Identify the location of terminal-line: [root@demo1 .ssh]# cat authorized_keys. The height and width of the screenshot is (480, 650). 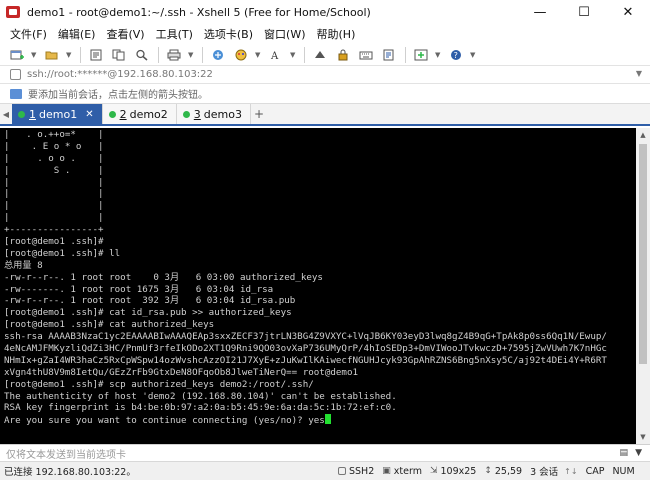
(109, 325).